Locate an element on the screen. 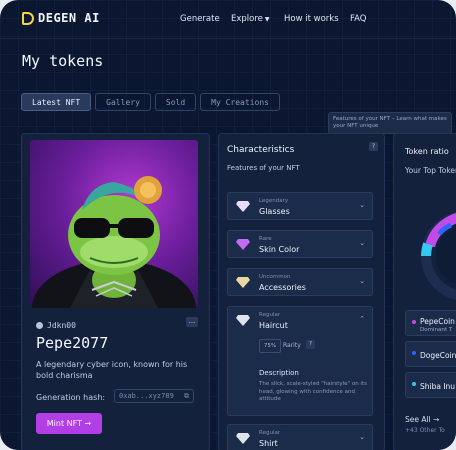  coin-dogecoin: DogeCoin is located at coordinates (430, 354).